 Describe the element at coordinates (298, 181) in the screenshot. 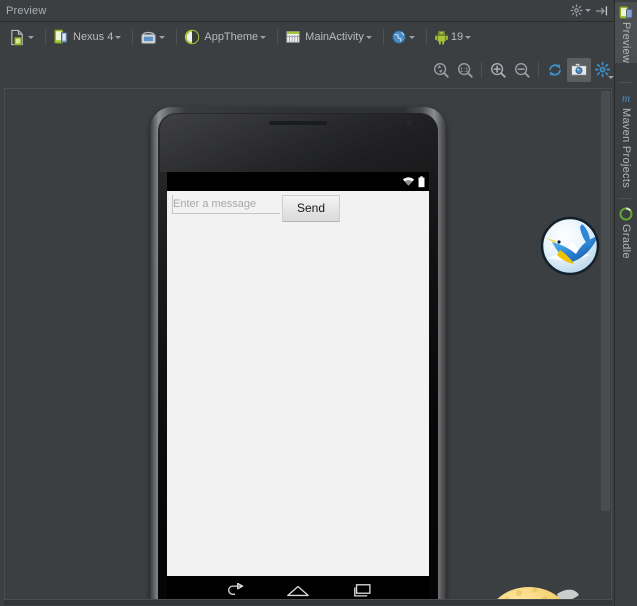

I see `android-status-bar` at that location.